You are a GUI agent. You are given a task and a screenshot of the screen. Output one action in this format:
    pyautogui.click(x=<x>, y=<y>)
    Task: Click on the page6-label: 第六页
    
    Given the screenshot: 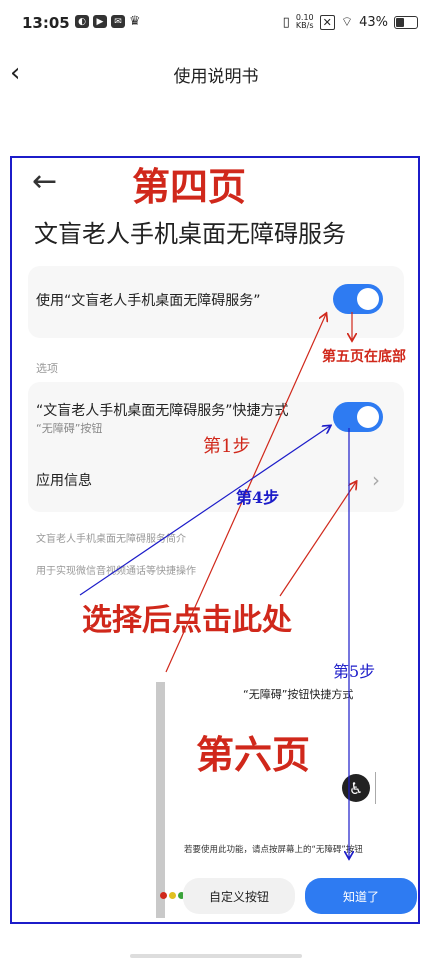 What is the action you would take?
    pyautogui.click(x=253, y=754)
    